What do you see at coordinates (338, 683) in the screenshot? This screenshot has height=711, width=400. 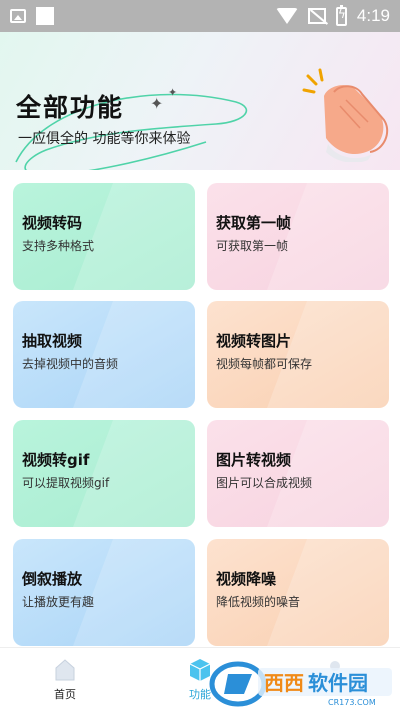 I see `svg-text: 软件园` at bounding box center [338, 683].